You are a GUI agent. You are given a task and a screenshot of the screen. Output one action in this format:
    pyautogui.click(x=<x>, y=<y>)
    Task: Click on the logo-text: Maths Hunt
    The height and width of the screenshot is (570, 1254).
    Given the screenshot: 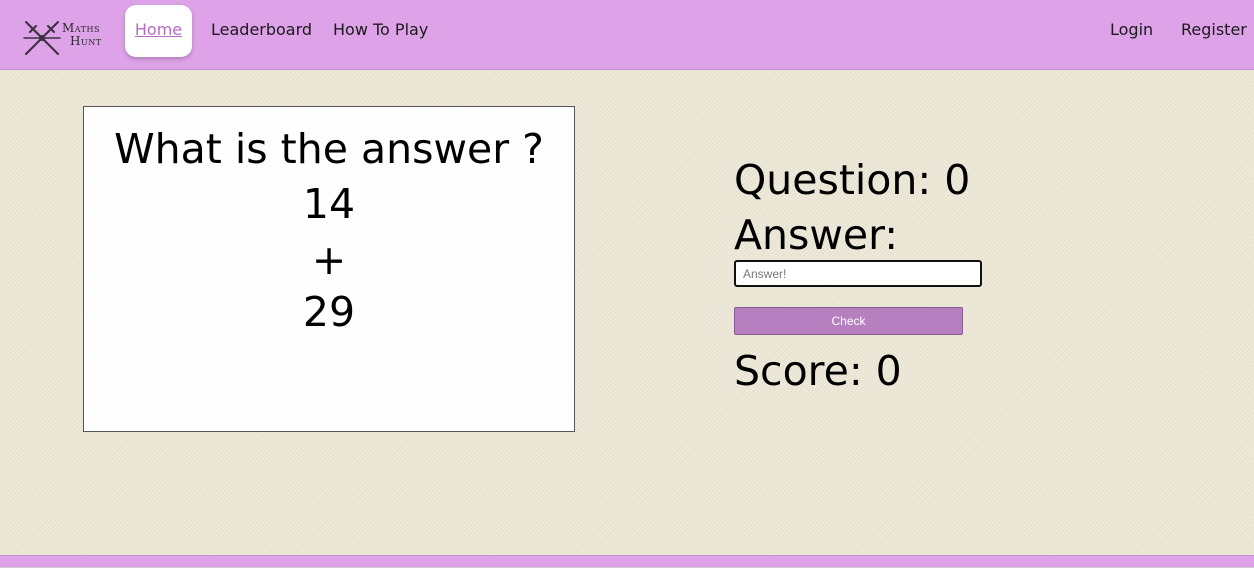 What is the action you would take?
    pyautogui.click(x=82, y=35)
    